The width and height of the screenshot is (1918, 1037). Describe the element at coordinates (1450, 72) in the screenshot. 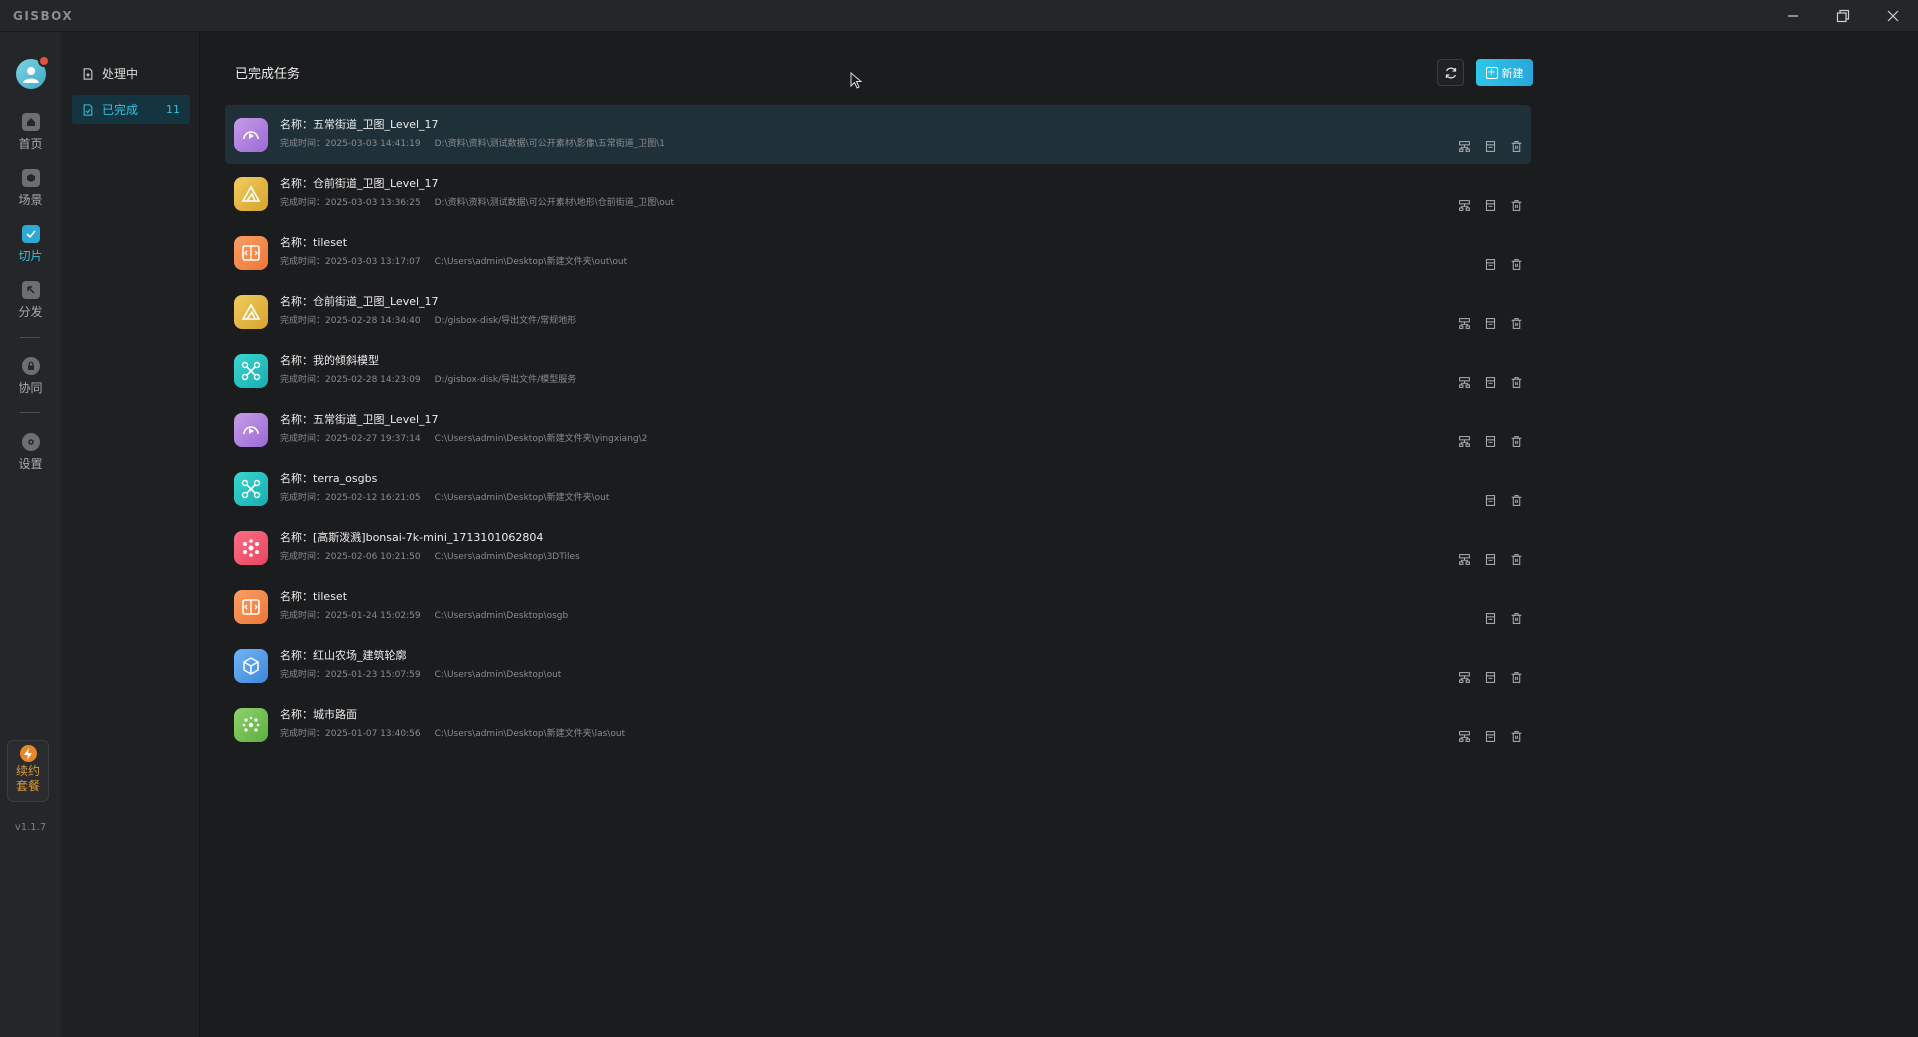

I see `refresh-button` at that location.